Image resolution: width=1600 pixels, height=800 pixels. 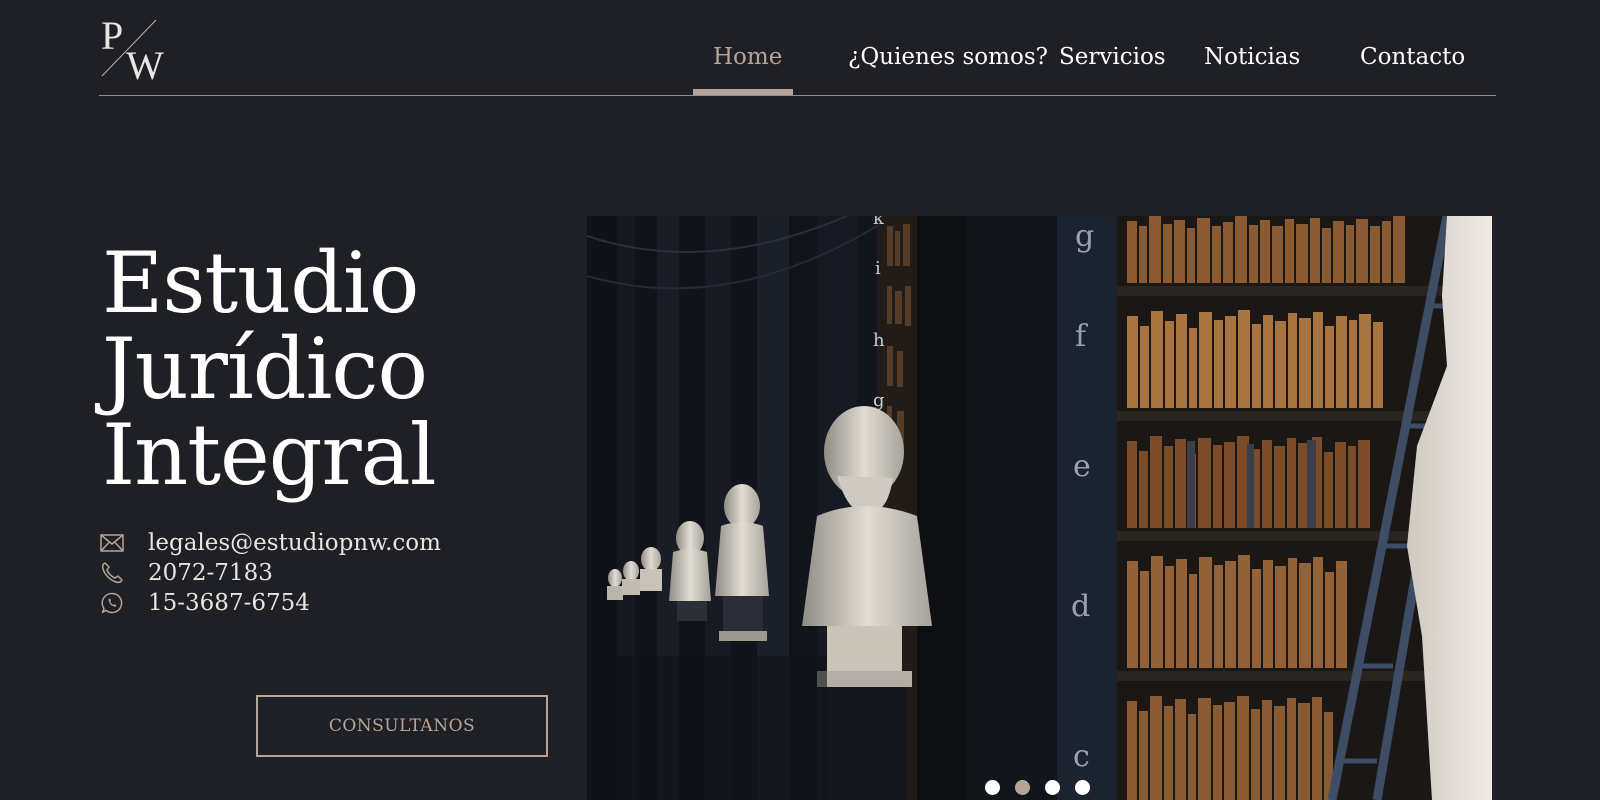 I want to click on nav-item-home: Home, so click(x=747, y=57).